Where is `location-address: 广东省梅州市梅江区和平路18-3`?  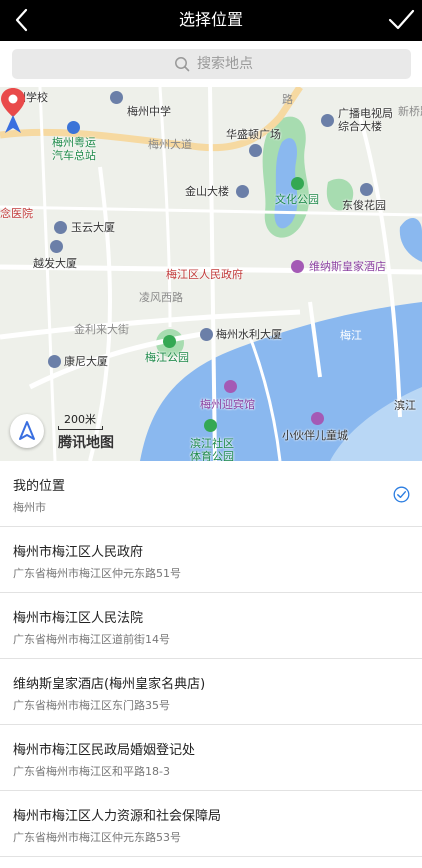 location-address: 广东省梅州市梅江区和平路18-3 is located at coordinates (91, 771).